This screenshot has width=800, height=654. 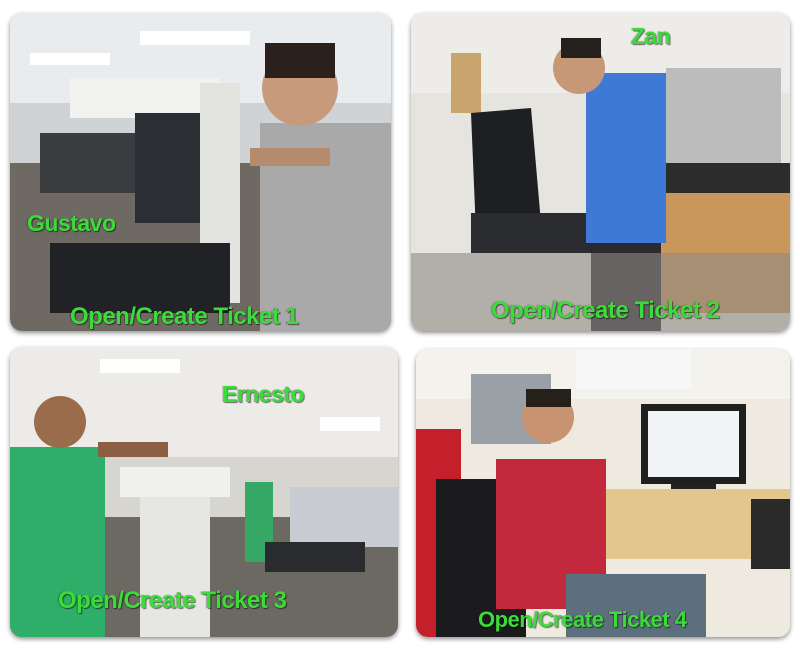 What do you see at coordinates (582, 620) in the screenshot?
I see `ticket-link-label: Open/Create Ticket 4` at bounding box center [582, 620].